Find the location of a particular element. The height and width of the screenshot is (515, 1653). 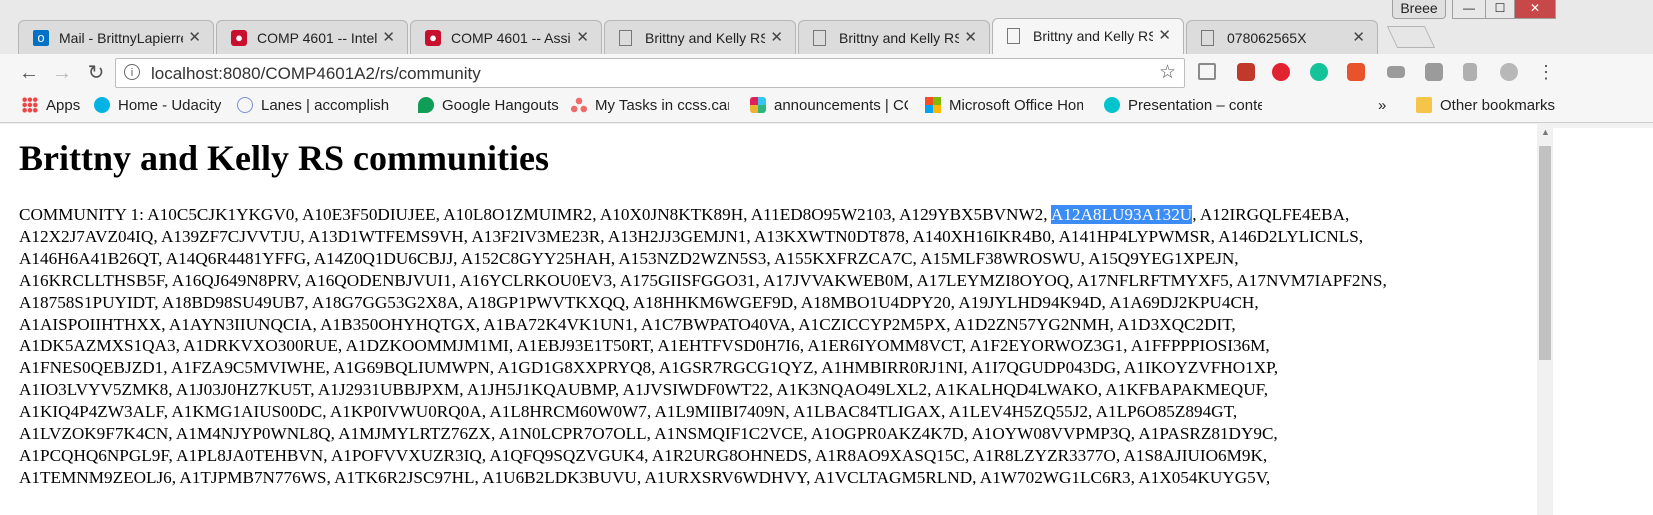

bookmark-slack: announcements | CCSS is located at coordinates (829, 107).